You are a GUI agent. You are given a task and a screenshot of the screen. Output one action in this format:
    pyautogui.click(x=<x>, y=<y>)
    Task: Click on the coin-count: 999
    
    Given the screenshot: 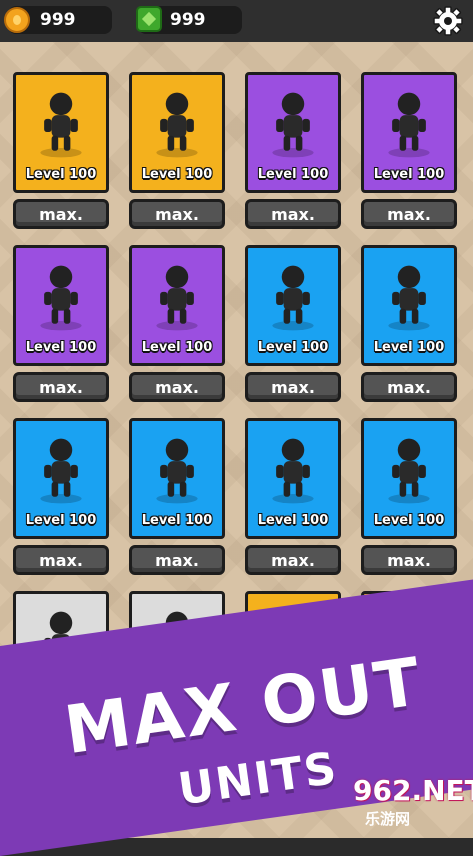 What is the action you would take?
    pyautogui.click(x=58, y=20)
    